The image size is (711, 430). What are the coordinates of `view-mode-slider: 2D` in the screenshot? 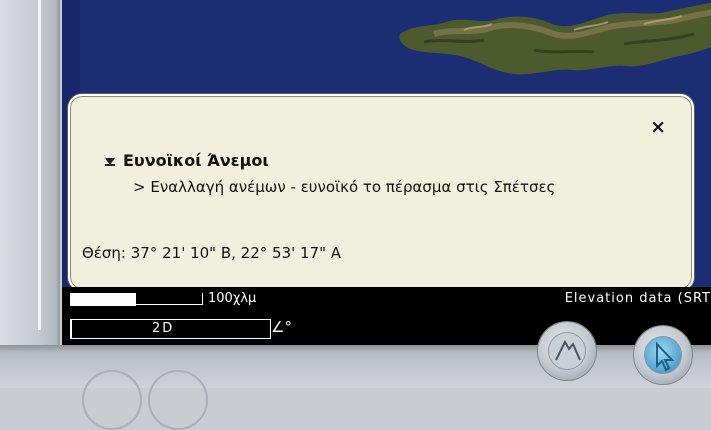 It's located at (170, 329).